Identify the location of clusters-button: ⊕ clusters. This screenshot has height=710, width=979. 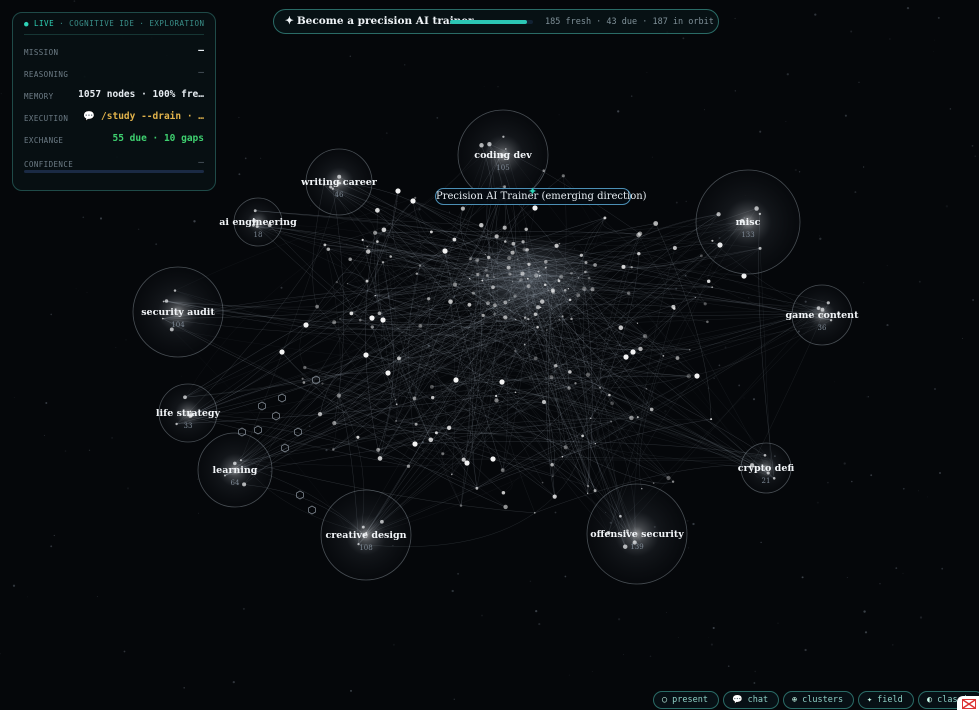
(818, 700).